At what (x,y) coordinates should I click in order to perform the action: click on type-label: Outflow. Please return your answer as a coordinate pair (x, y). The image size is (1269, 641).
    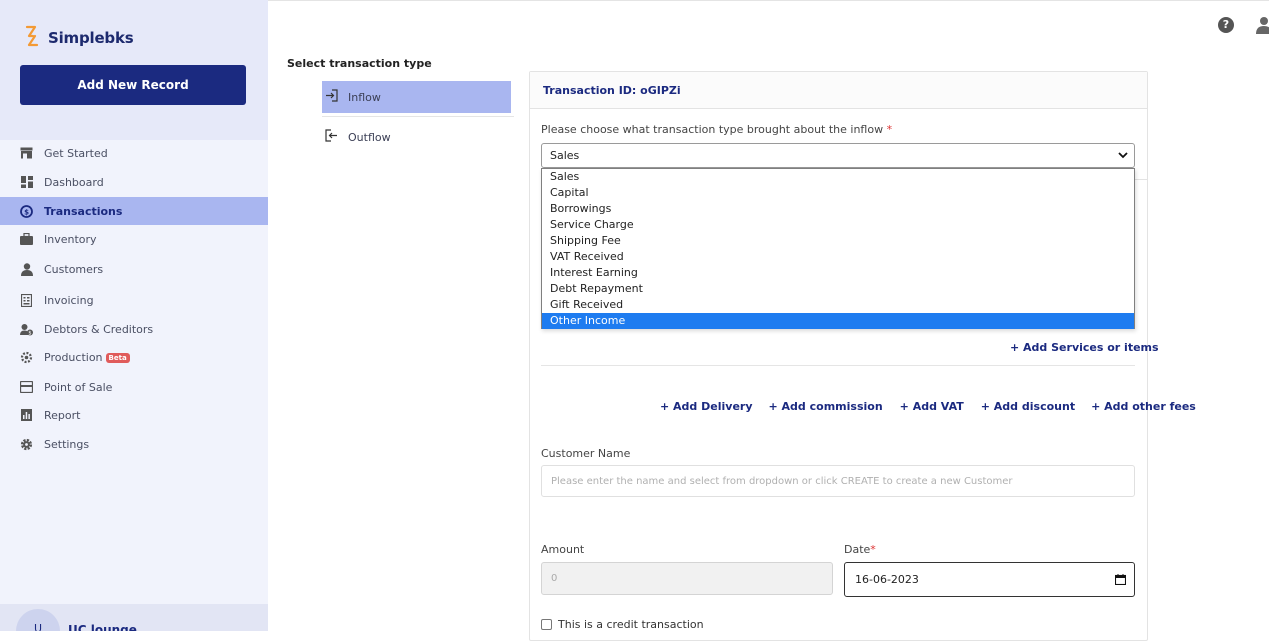
    Looking at the image, I should click on (369, 137).